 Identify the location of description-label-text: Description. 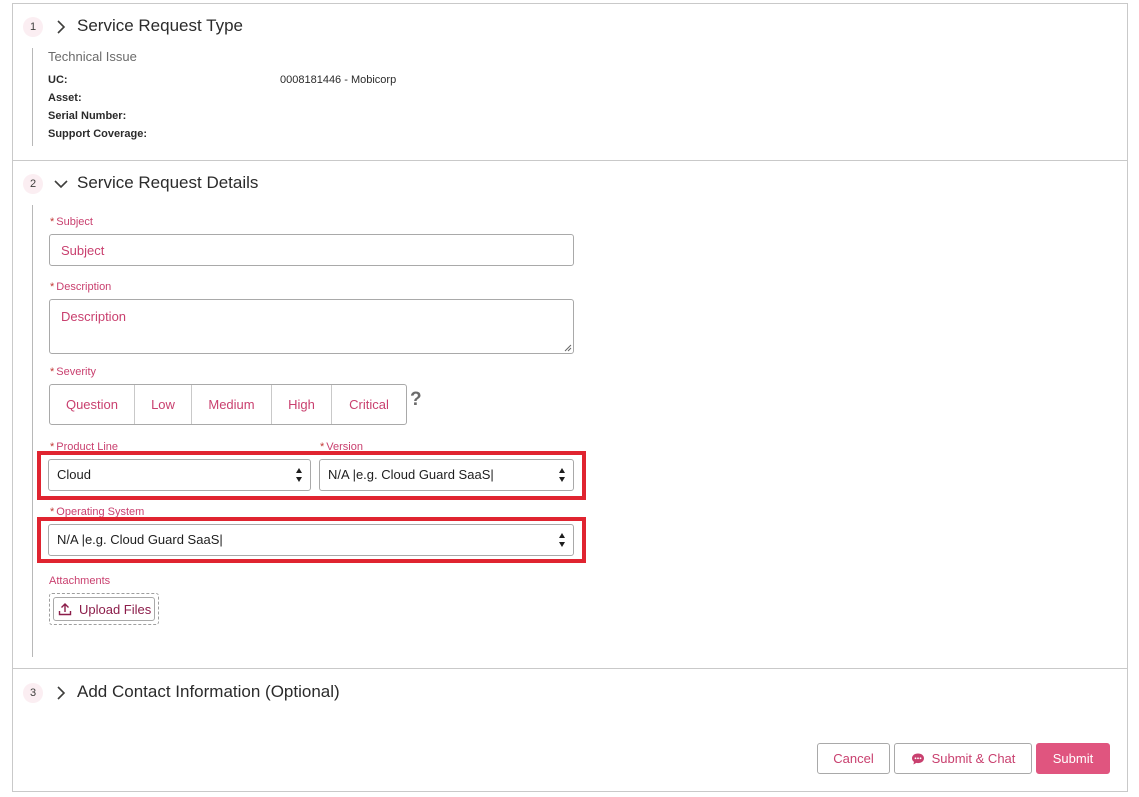
(84, 287).